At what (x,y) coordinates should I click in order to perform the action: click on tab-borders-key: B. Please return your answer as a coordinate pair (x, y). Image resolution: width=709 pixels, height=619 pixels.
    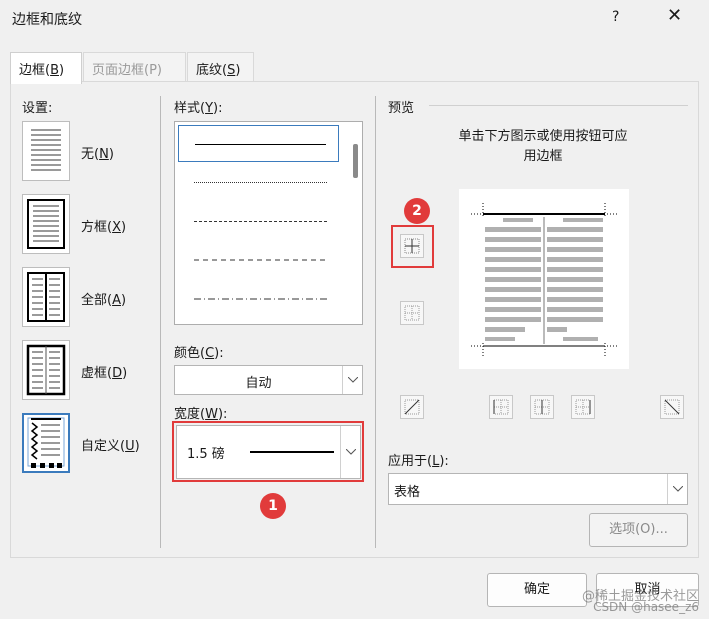
    Looking at the image, I should click on (54, 70).